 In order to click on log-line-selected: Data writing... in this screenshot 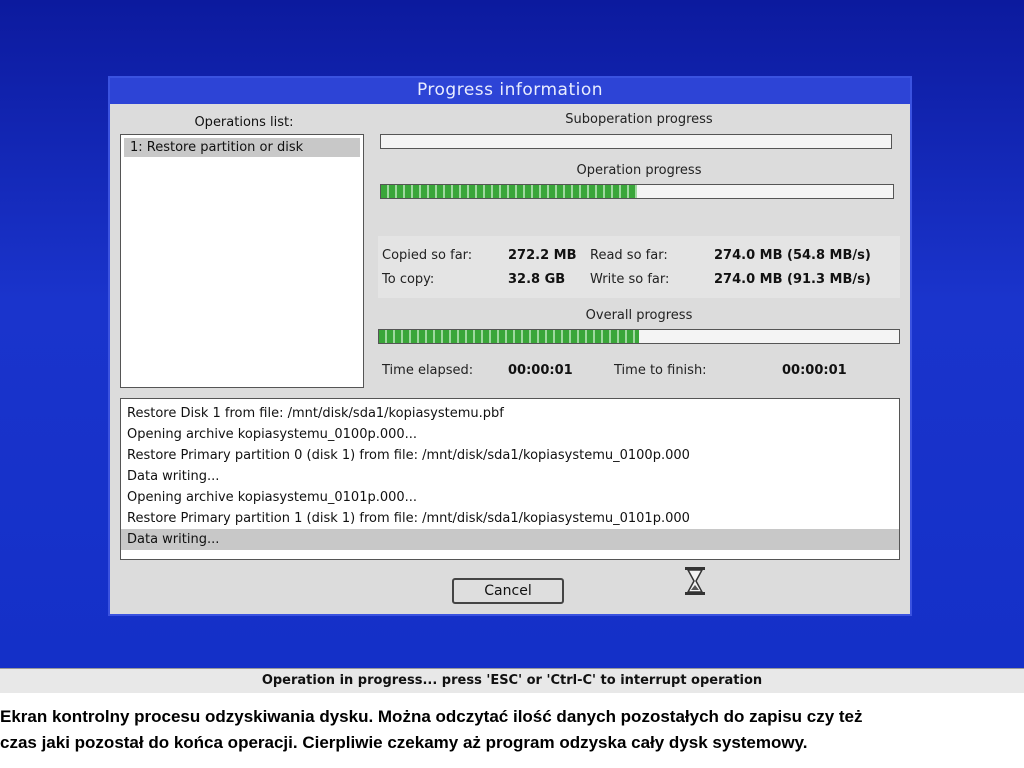, I will do `click(510, 539)`.